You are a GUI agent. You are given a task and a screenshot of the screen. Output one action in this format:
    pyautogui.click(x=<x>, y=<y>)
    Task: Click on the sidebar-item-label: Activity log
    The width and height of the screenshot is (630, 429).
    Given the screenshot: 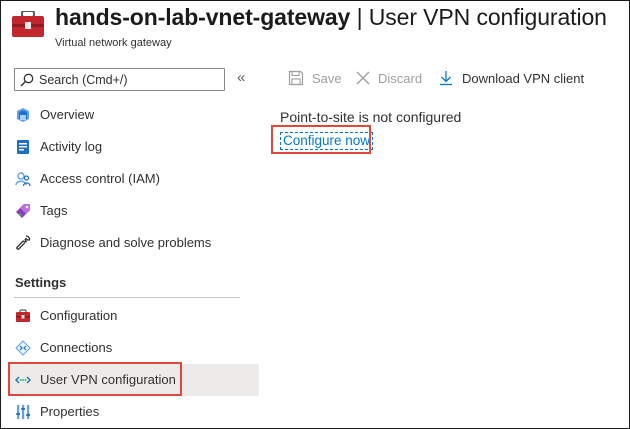 What is the action you would take?
    pyautogui.click(x=71, y=146)
    